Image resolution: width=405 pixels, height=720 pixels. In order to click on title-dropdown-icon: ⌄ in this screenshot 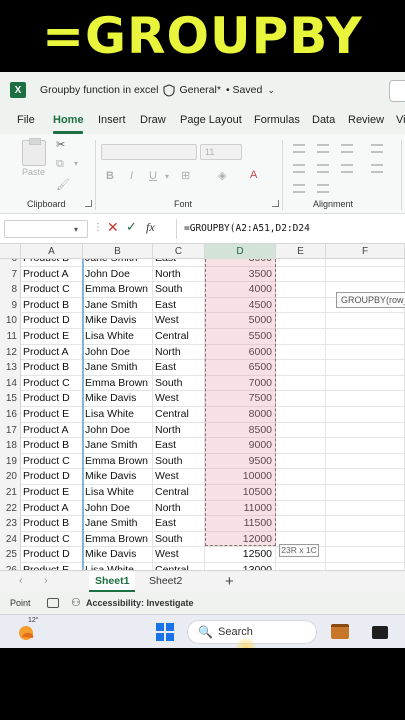, I will do `click(271, 90)`.